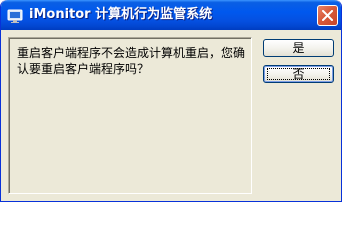 Image resolution: width=342 pixels, height=240 pixels. I want to click on yes-button: 是, so click(298, 48).